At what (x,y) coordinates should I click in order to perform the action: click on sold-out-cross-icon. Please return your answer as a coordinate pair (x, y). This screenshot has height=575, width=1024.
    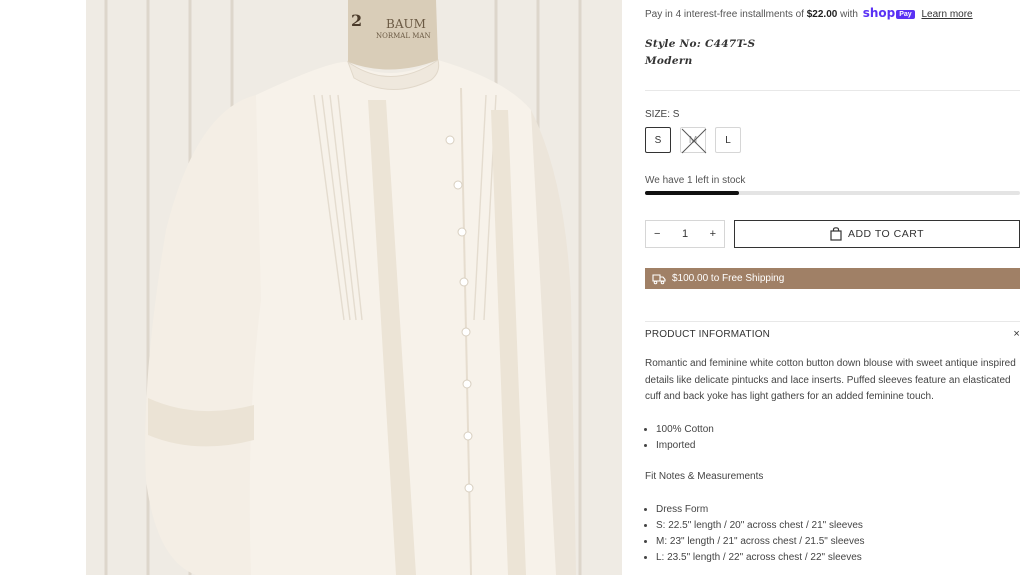
    Looking at the image, I should click on (694, 141).